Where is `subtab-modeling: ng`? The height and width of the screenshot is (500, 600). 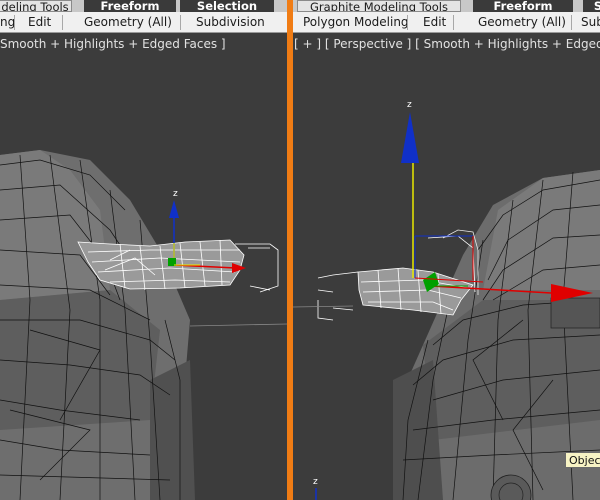 subtab-modeling: ng is located at coordinates (7, 22).